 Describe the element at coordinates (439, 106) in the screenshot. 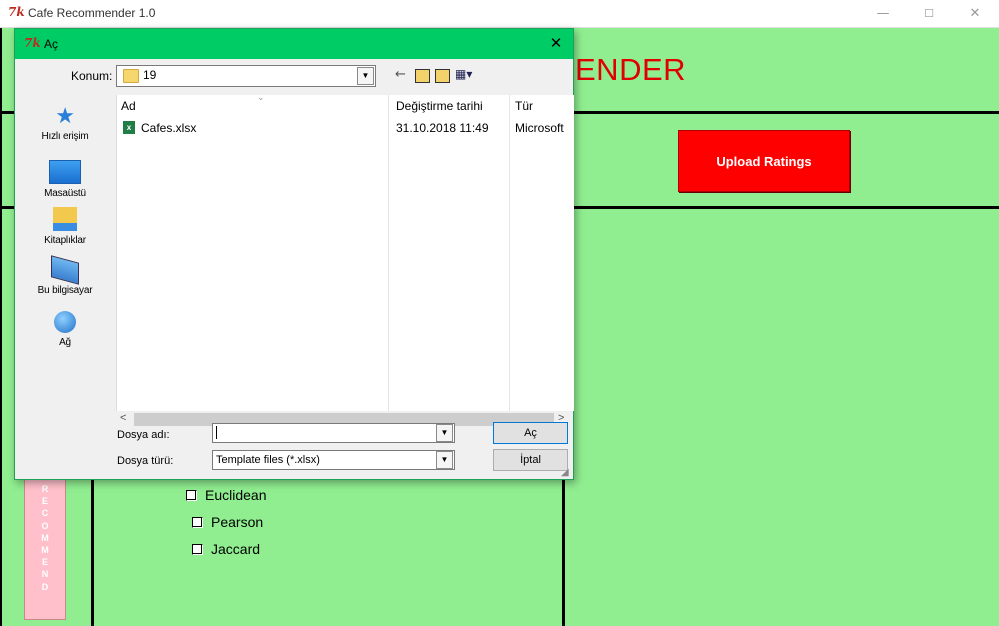

I see `column-header-date: Değiştirme tarihi` at that location.